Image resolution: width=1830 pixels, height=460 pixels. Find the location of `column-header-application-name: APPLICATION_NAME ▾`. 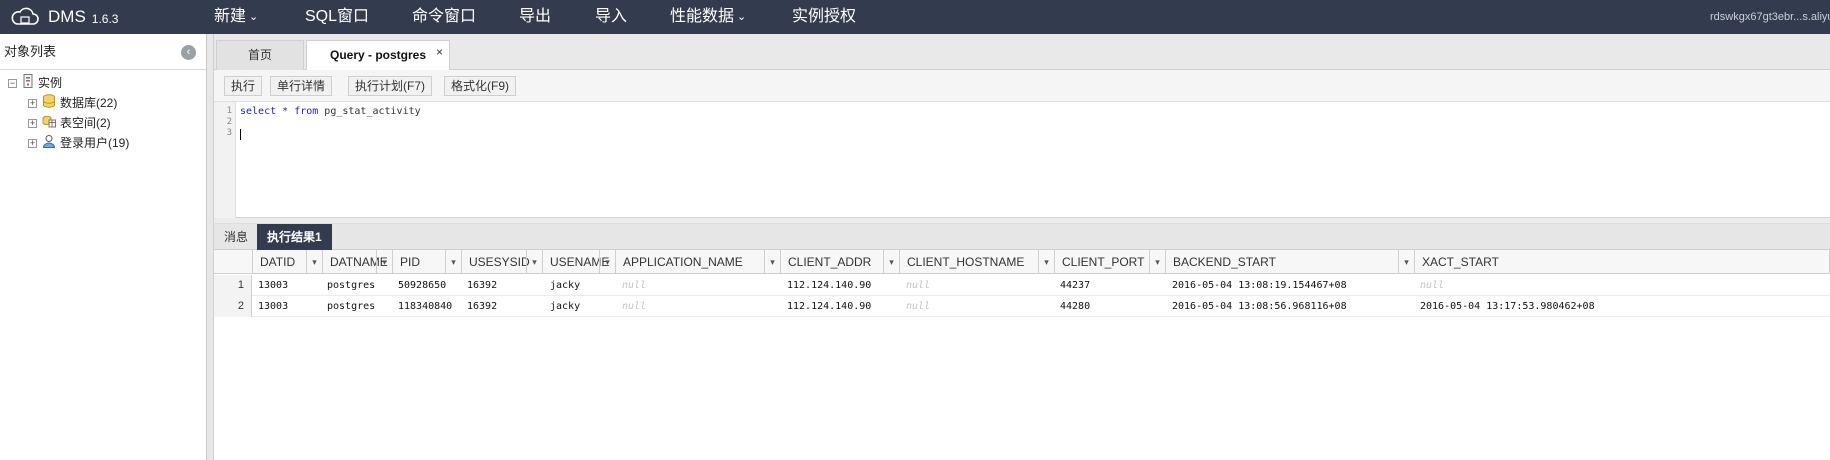

column-header-application-name: APPLICATION_NAME ▾ is located at coordinates (698, 262).